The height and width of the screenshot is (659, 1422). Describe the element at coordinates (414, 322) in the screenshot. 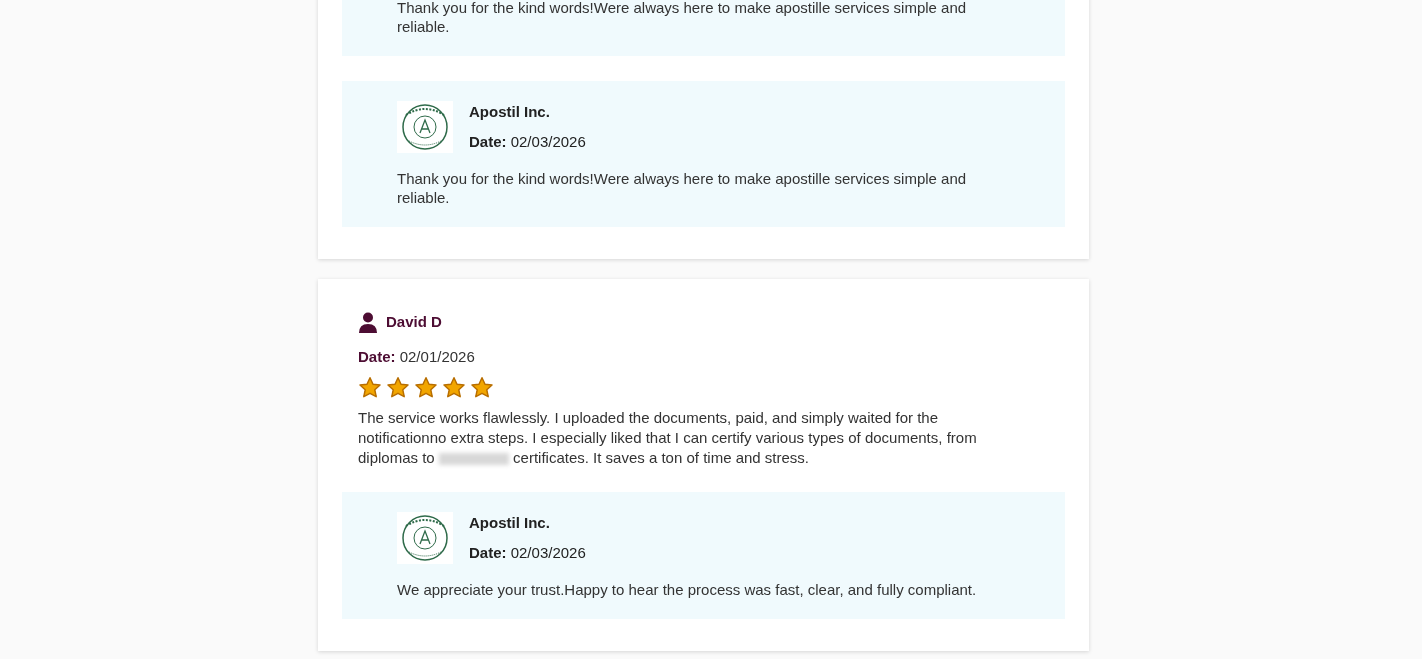

I see `reviewer-name: David D` at that location.